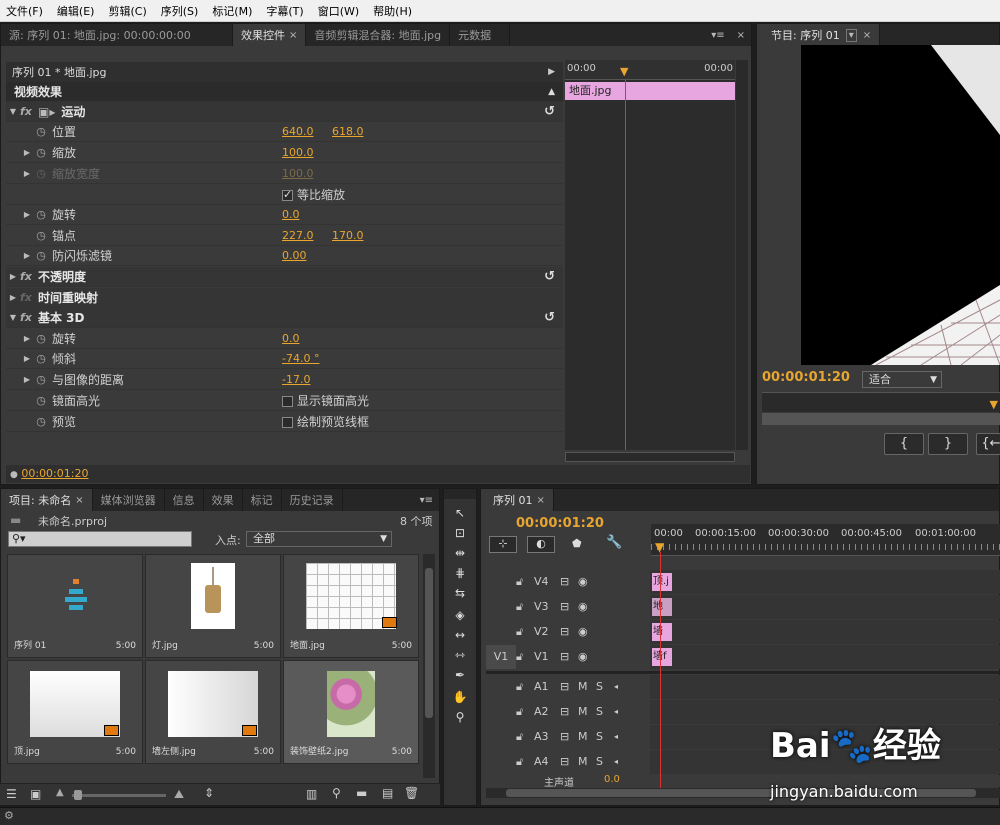 The height and width of the screenshot is (825, 1000). Describe the element at coordinates (338, 11) in the screenshot. I see `menu-window: 窗口(W)` at that location.